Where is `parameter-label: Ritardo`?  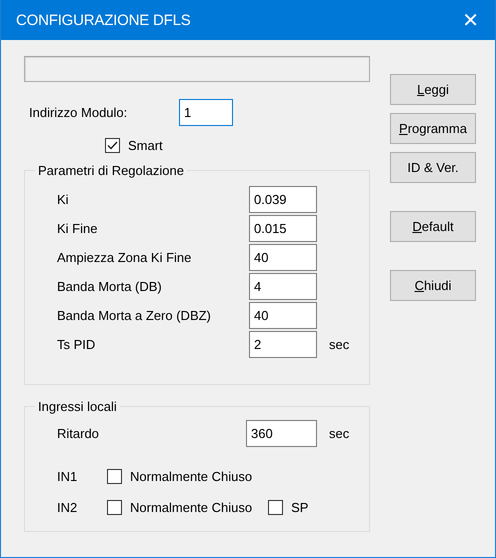 parameter-label: Ritardo is located at coordinates (78, 433).